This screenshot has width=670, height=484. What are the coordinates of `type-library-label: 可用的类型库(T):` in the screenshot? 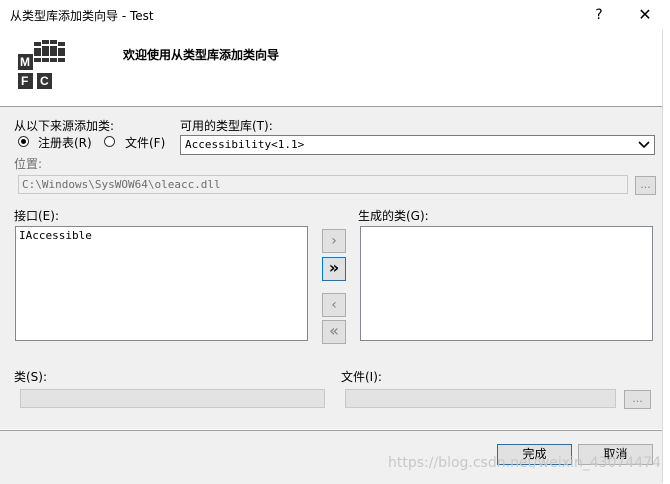 It's located at (226, 126).